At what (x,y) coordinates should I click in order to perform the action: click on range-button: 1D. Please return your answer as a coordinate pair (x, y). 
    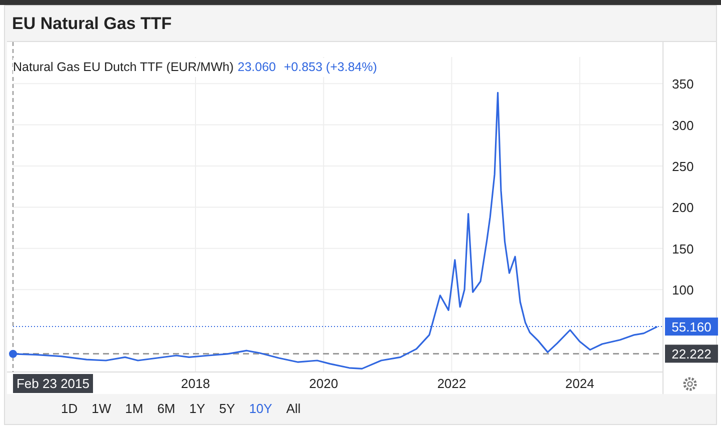
    Looking at the image, I should click on (69, 409).